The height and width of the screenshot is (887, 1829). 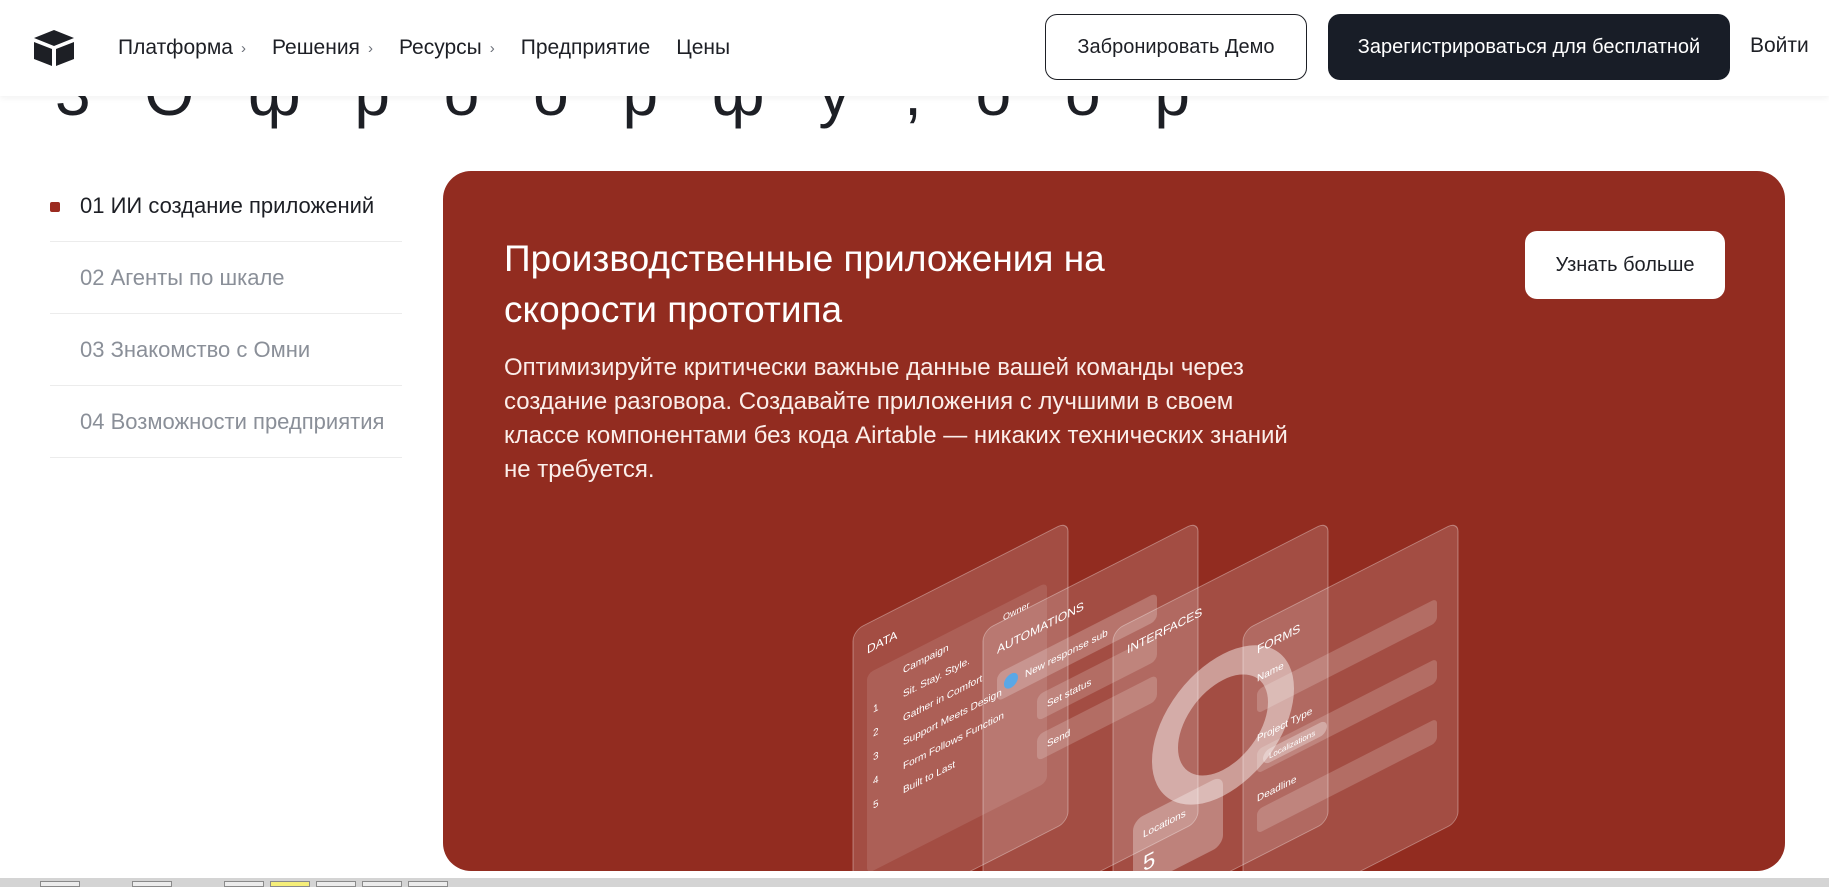 What do you see at coordinates (232, 421) in the screenshot?
I see `tab-label: 04 Возможности предприятия` at bounding box center [232, 421].